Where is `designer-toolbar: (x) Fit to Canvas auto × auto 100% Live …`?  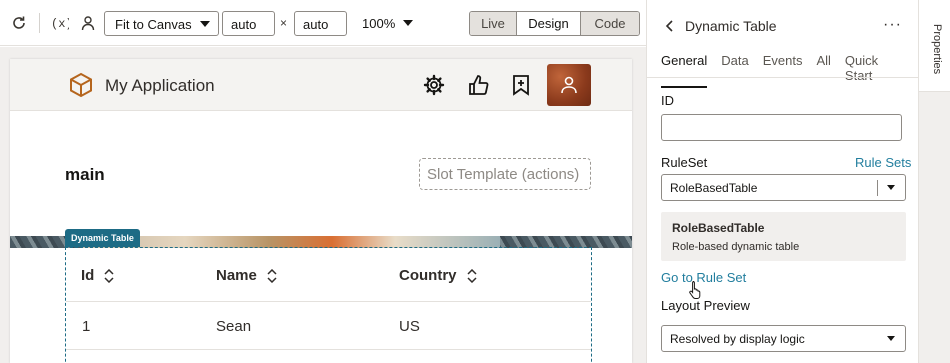 designer-toolbar: (x) Fit to Canvas auto × auto 100% Live … is located at coordinates (323, 23).